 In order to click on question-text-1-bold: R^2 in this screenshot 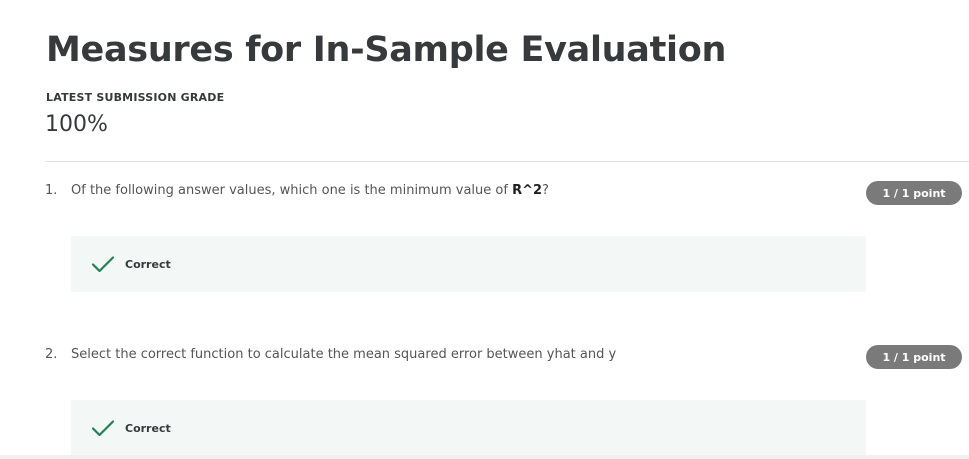, I will do `click(527, 190)`.